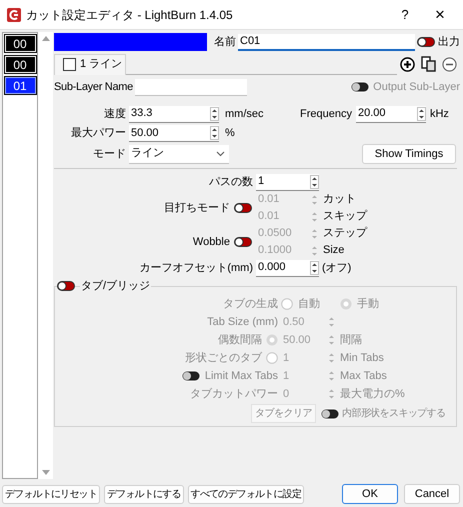 This screenshot has height=507, width=463. I want to click on field-label: 偶数間隔, so click(240, 340).